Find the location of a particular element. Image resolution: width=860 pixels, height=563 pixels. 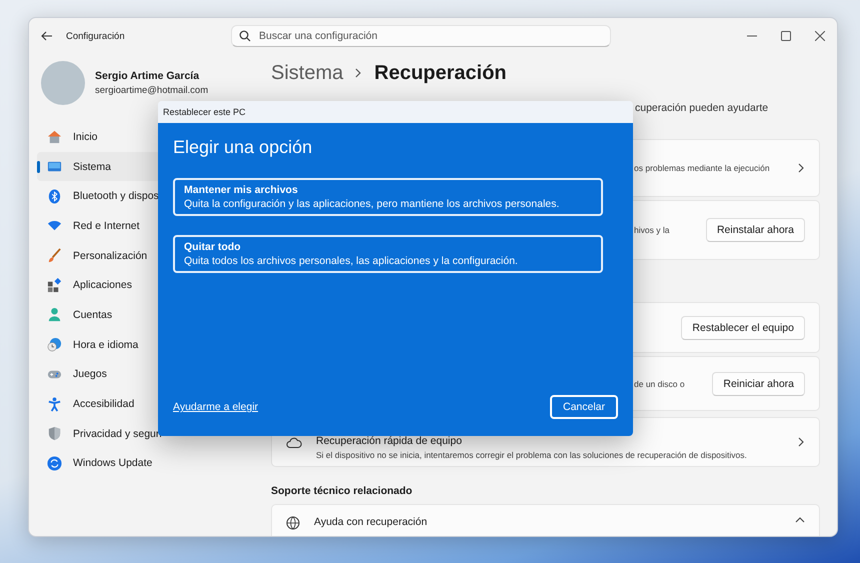

globe-clock-icon is located at coordinates (54, 344).